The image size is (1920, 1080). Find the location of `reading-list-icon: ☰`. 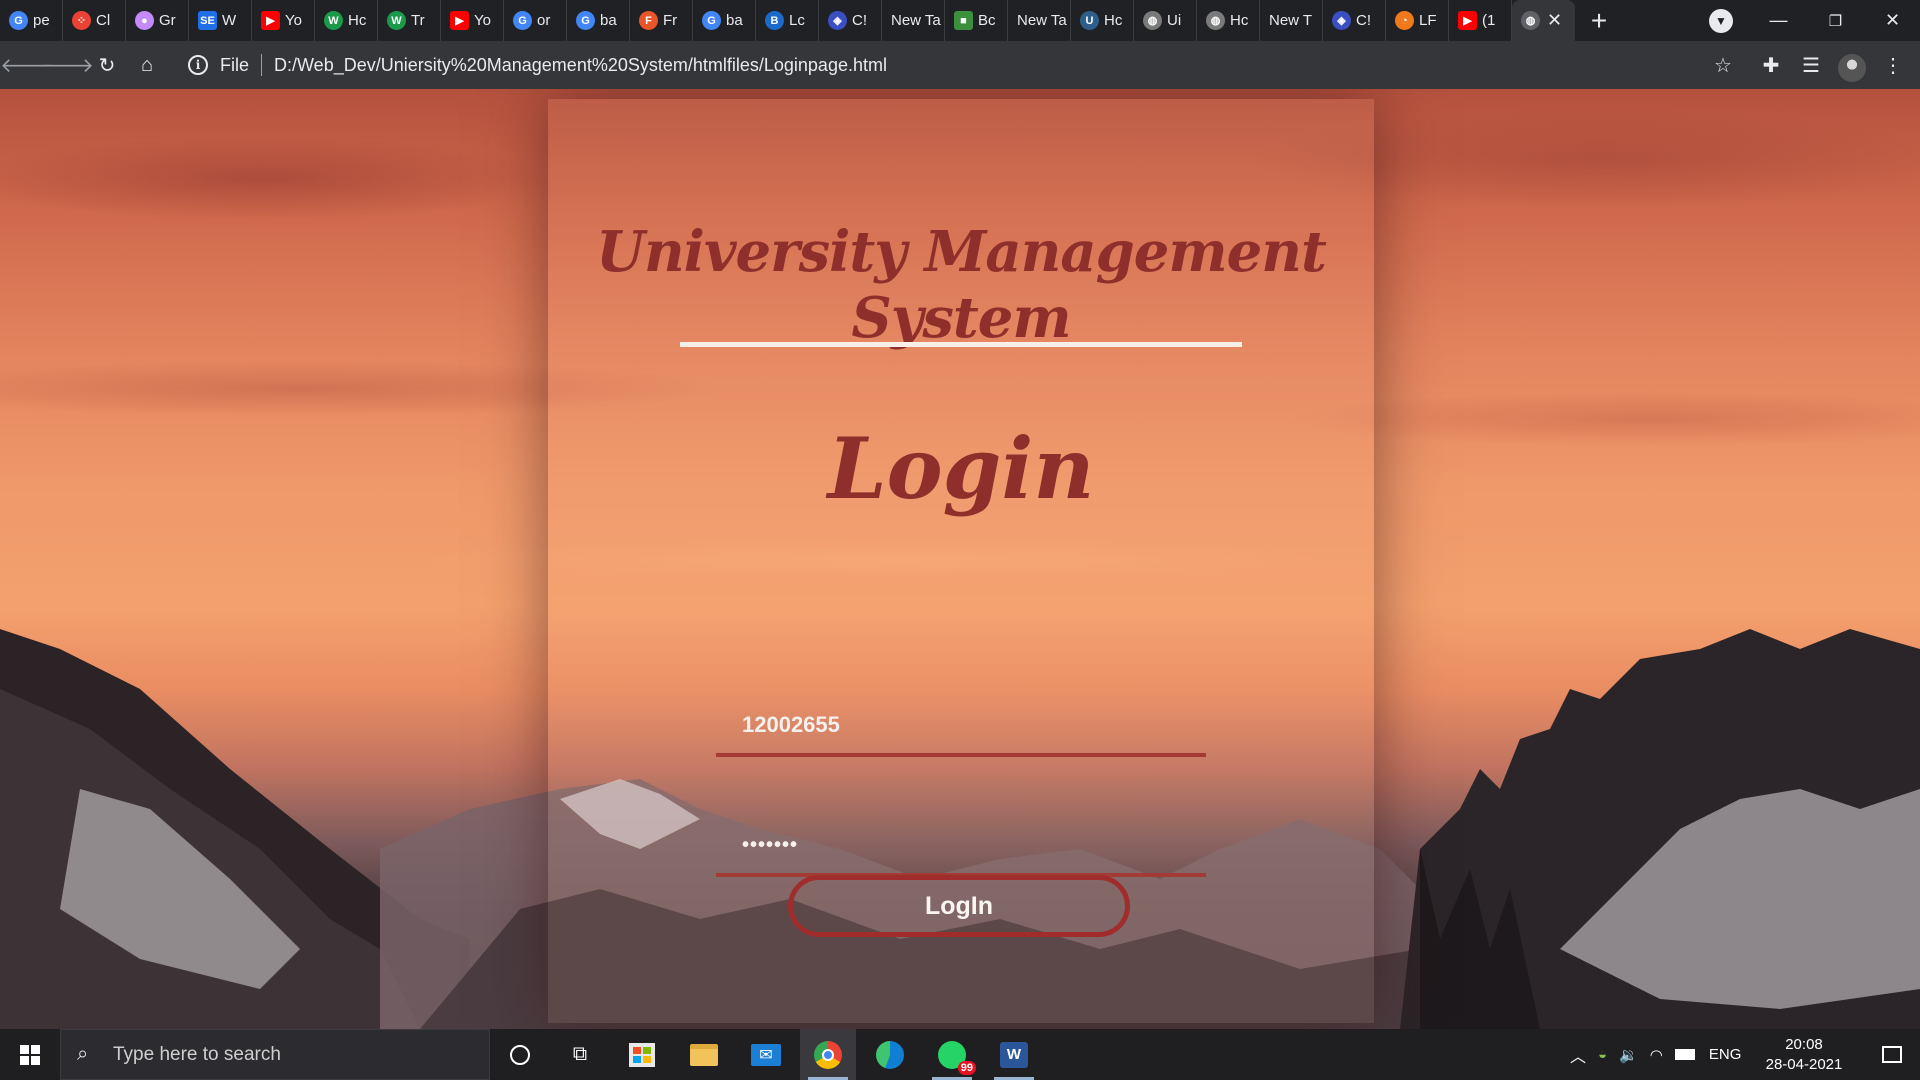

reading-list-icon: ☰ is located at coordinates (1811, 65).